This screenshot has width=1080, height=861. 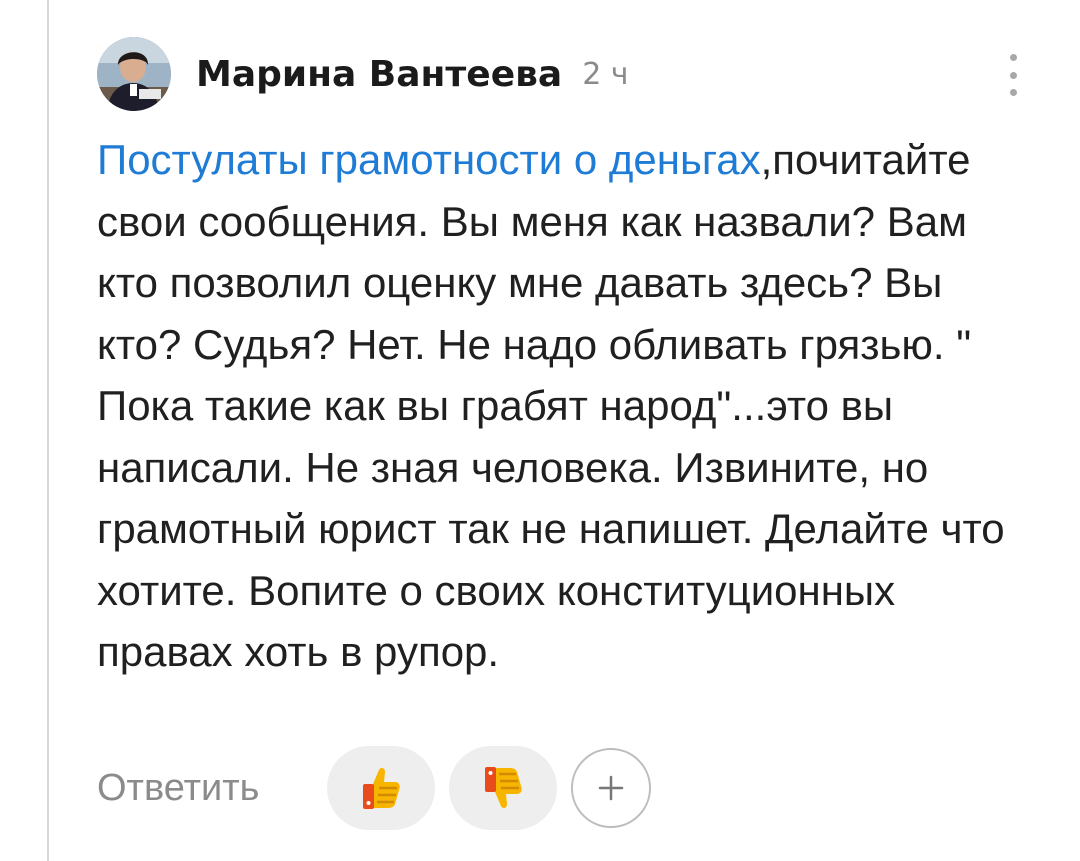 I want to click on user-mention-link: Постулаты грамотности о деньгах, so click(x=429, y=159).